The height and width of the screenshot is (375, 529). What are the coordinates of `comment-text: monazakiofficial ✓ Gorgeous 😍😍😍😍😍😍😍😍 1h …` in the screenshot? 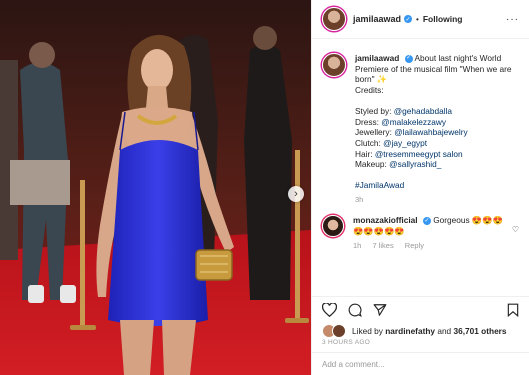 It's located at (430, 233).